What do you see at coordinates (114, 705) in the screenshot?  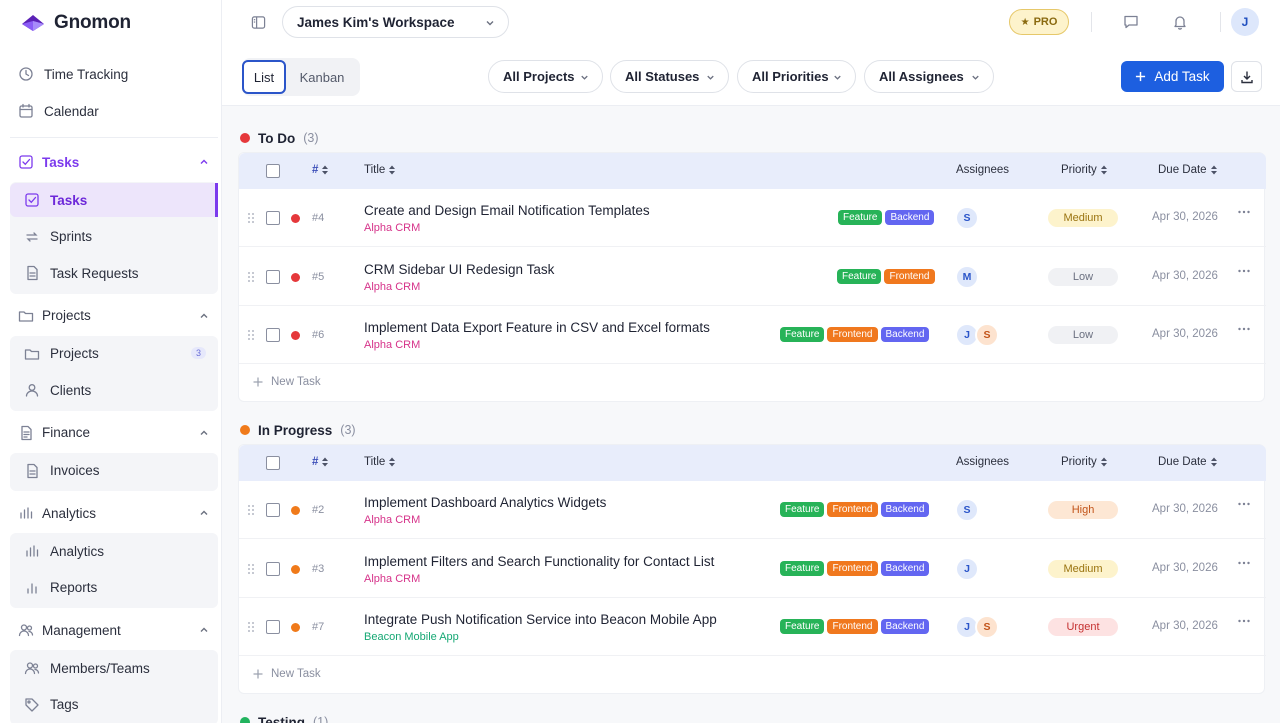 I see `sidebar-item-tags: Tags` at bounding box center [114, 705].